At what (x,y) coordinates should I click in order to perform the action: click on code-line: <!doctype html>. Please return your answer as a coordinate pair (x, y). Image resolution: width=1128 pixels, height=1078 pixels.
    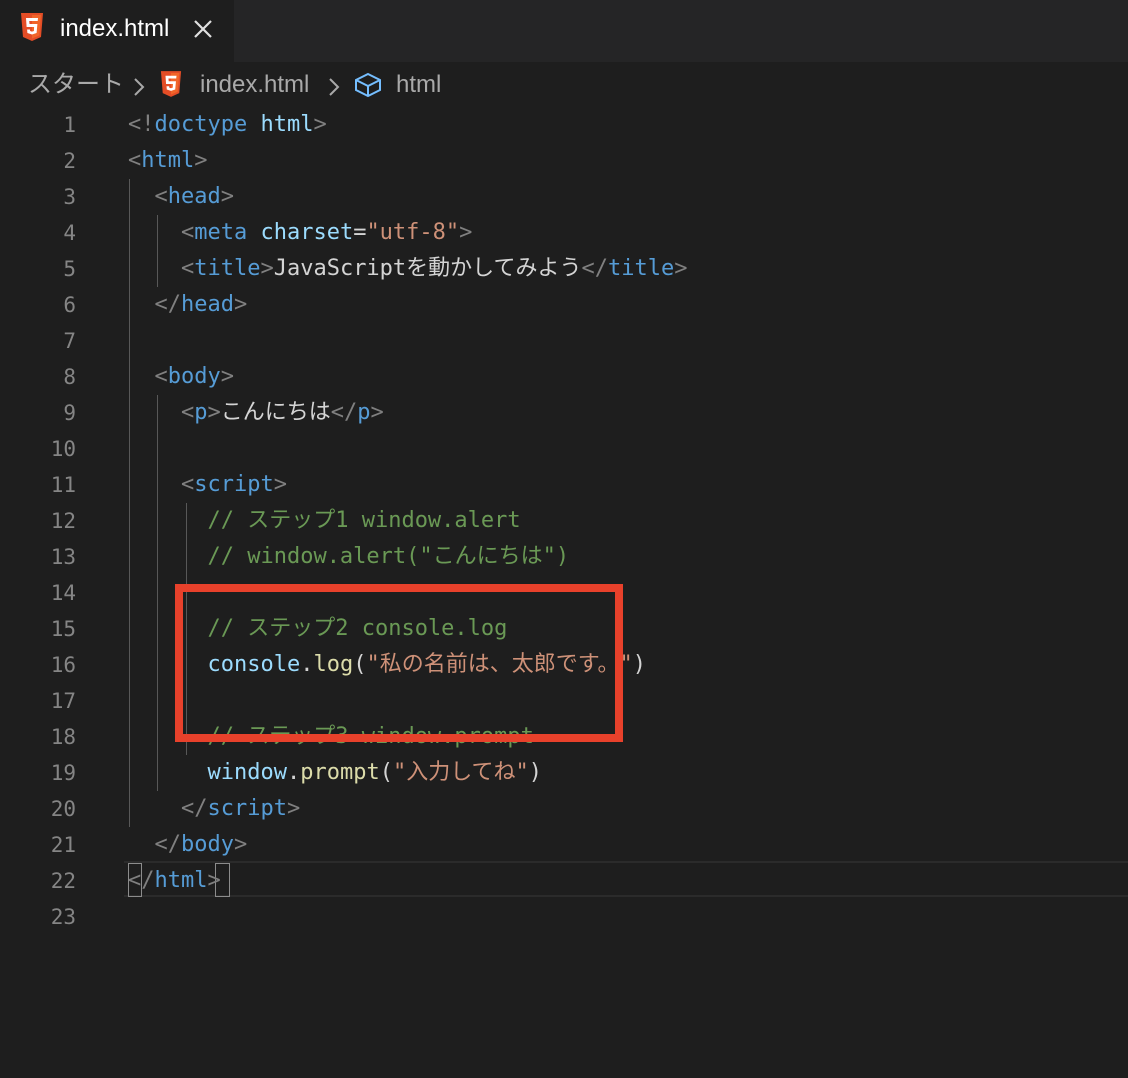
    Looking at the image, I should click on (227, 125).